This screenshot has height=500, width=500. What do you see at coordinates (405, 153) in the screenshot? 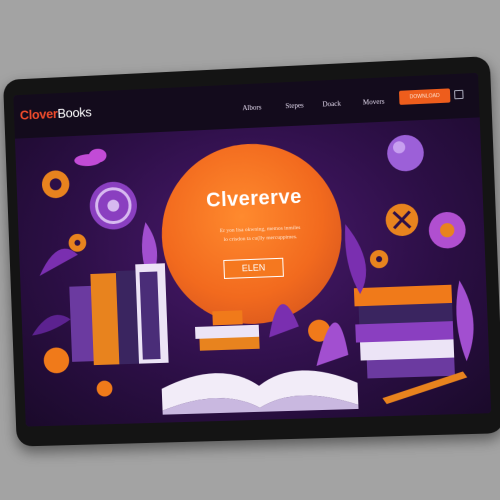
I see `moon-icon` at bounding box center [405, 153].